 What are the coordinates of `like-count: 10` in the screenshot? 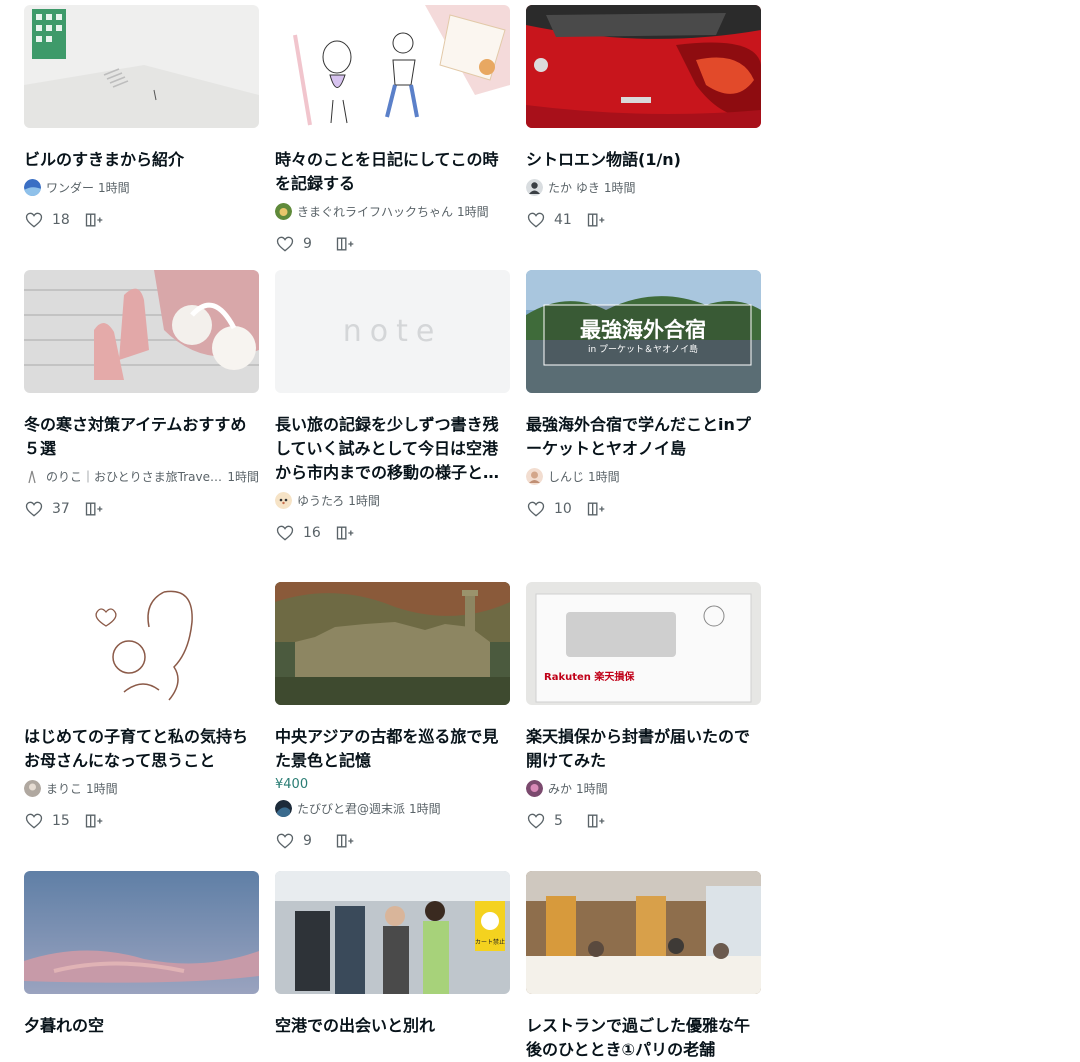 It's located at (563, 509).